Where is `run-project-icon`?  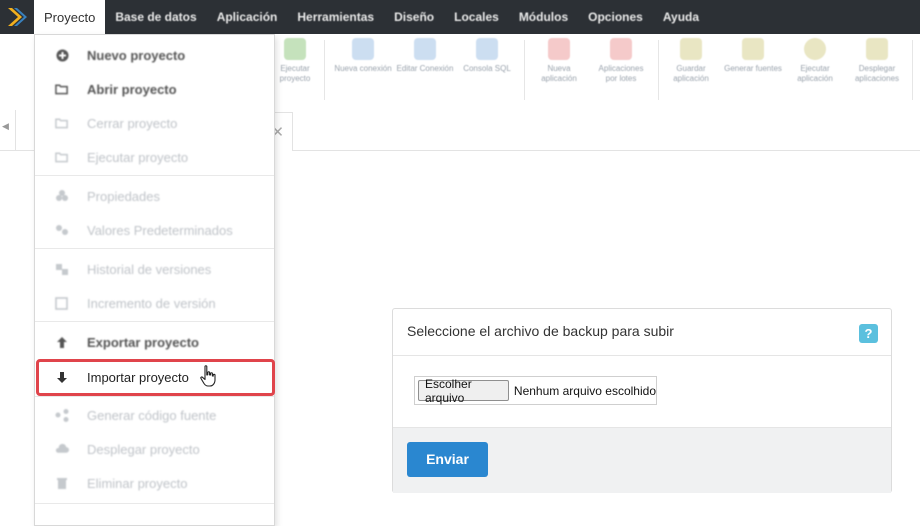 run-project-icon is located at coordinates (295, 49).